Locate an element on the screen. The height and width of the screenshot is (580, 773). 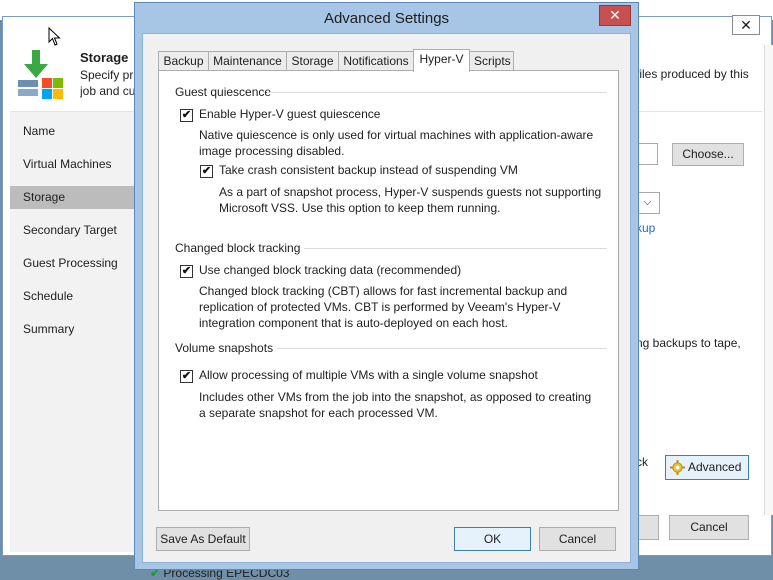
cancel-button: Cancel is located at coordinates (577, 539).